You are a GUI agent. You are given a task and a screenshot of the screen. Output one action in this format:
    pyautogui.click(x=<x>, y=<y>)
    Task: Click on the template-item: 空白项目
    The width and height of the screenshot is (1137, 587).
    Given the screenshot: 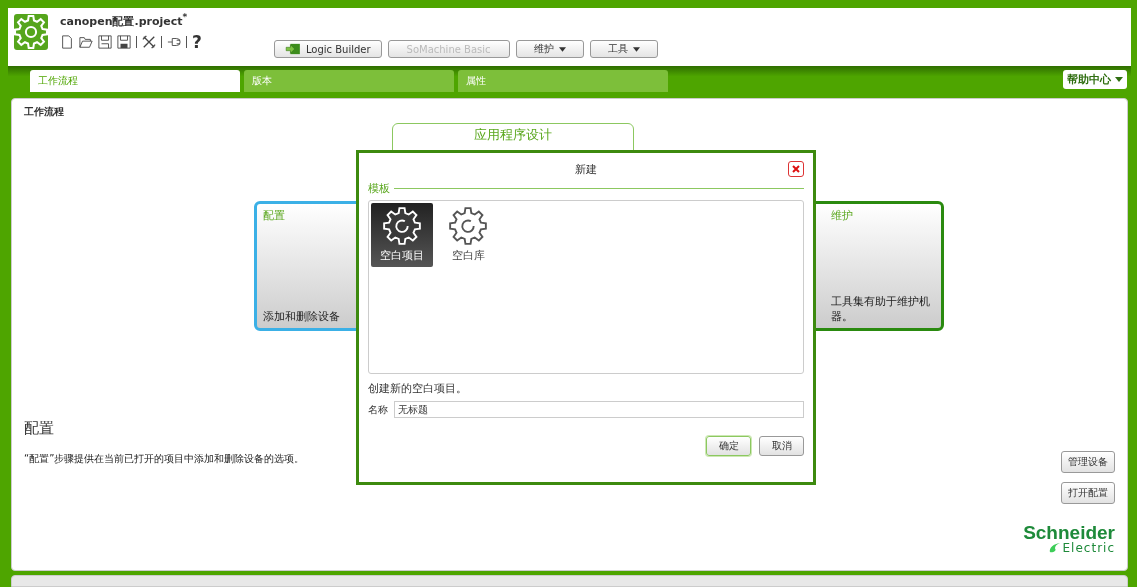 What is the action you would take?
    pyautogui.click(x=402, y=235)
    